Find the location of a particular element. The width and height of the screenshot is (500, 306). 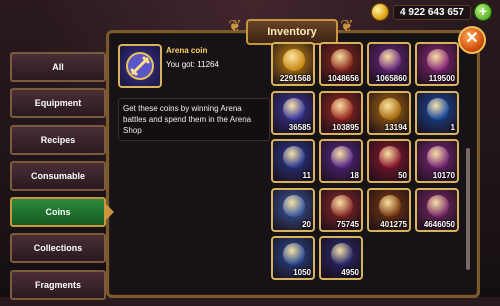

tab-recipes: Recipes is located at coordinates (58, 139).